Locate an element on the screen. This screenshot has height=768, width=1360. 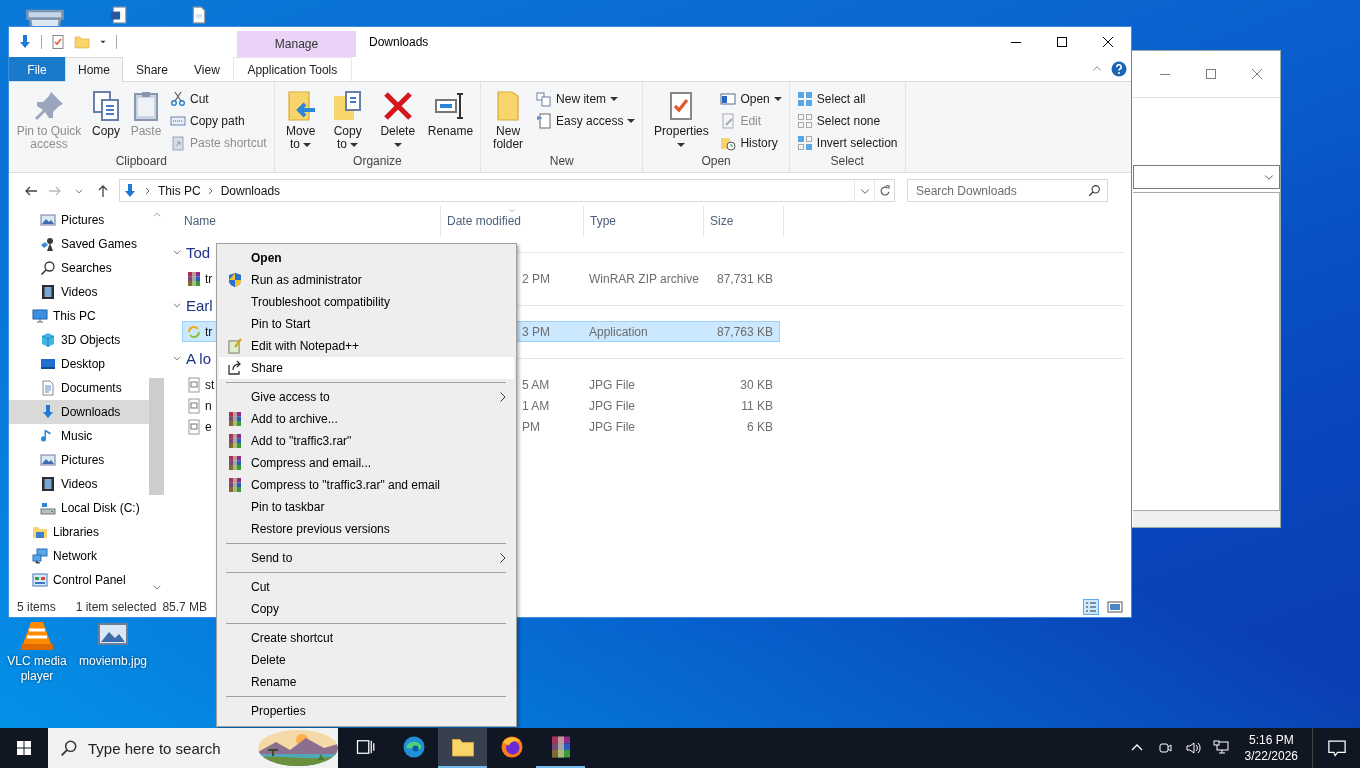
size-cell-text: 87,763 KB is located at coordinates (744, 331).